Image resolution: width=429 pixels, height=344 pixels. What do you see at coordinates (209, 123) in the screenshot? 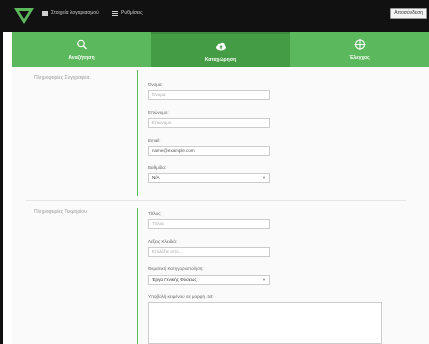
I see `surname-input: Επώνυμο` at bounding box center [209, 123].